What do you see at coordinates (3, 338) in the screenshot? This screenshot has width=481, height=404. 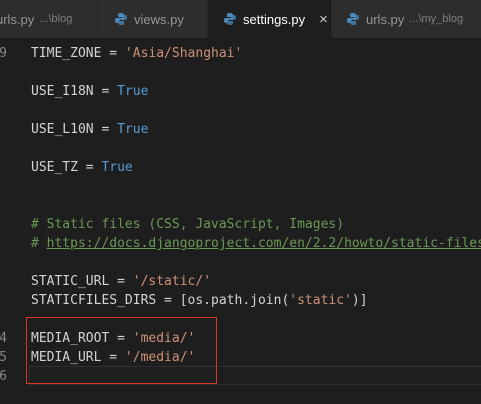 I see `line-number: 4` at bounding box center [3, 338].